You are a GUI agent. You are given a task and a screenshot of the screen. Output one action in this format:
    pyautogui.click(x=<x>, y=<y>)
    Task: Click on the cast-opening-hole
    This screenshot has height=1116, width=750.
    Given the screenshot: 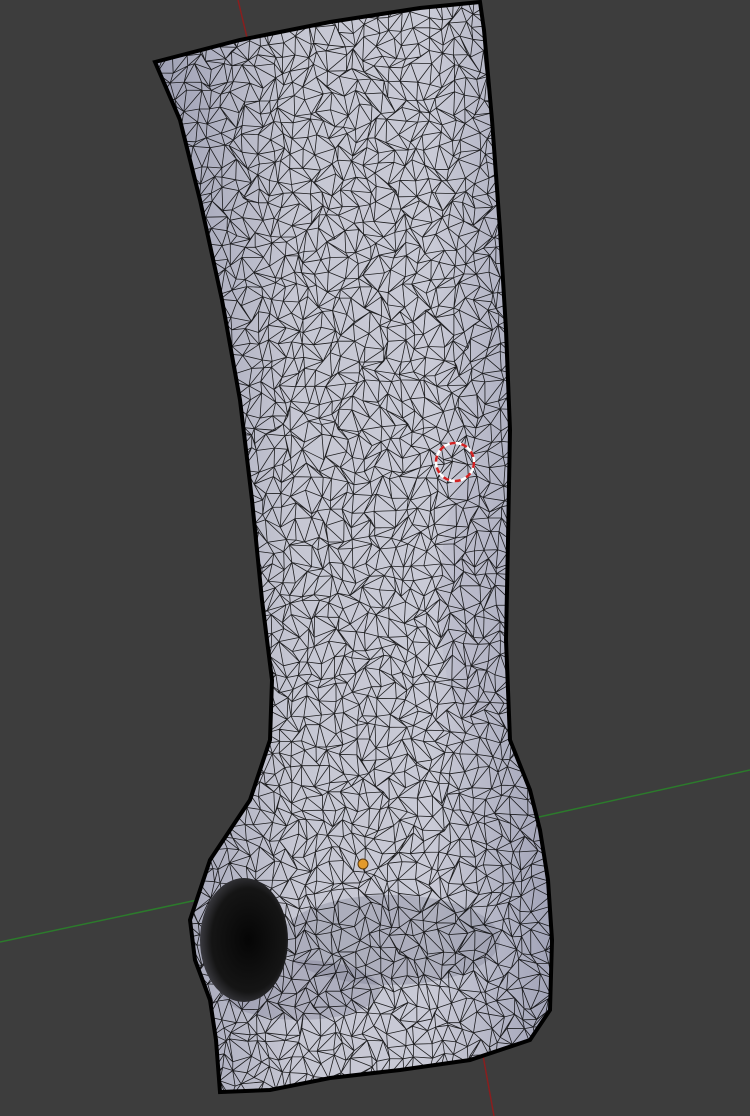 What is the action you would take?
    pyautogui.click(x=244, y=940)
    